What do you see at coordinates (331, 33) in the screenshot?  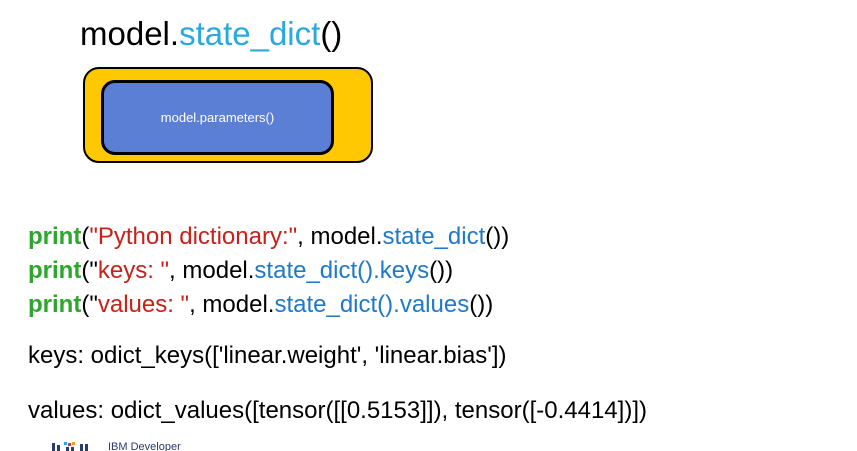 I see `title-parens: ()` at bounding box center [331, 33].